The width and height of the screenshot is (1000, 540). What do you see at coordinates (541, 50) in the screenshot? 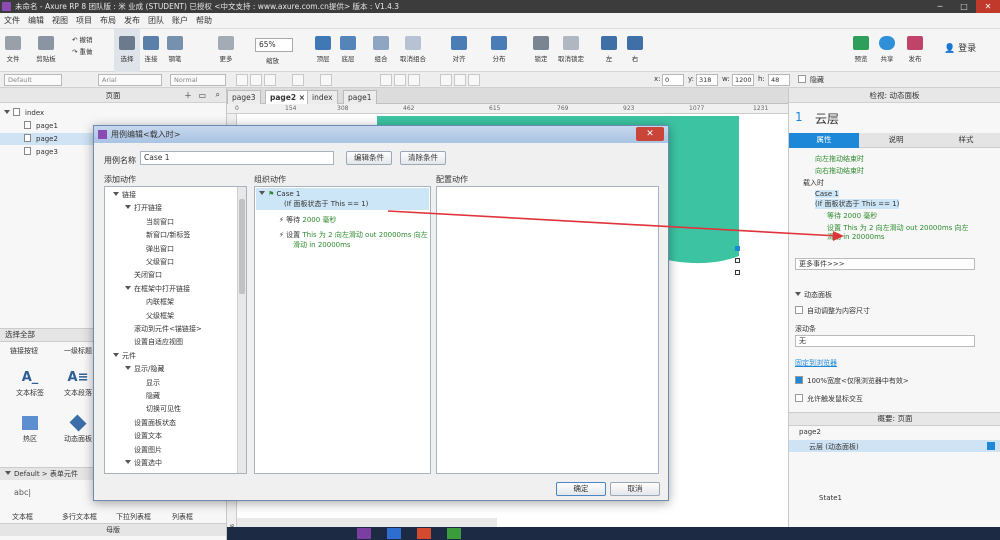
I see `lock-button: 锁定` at bounding box center [541, 50].